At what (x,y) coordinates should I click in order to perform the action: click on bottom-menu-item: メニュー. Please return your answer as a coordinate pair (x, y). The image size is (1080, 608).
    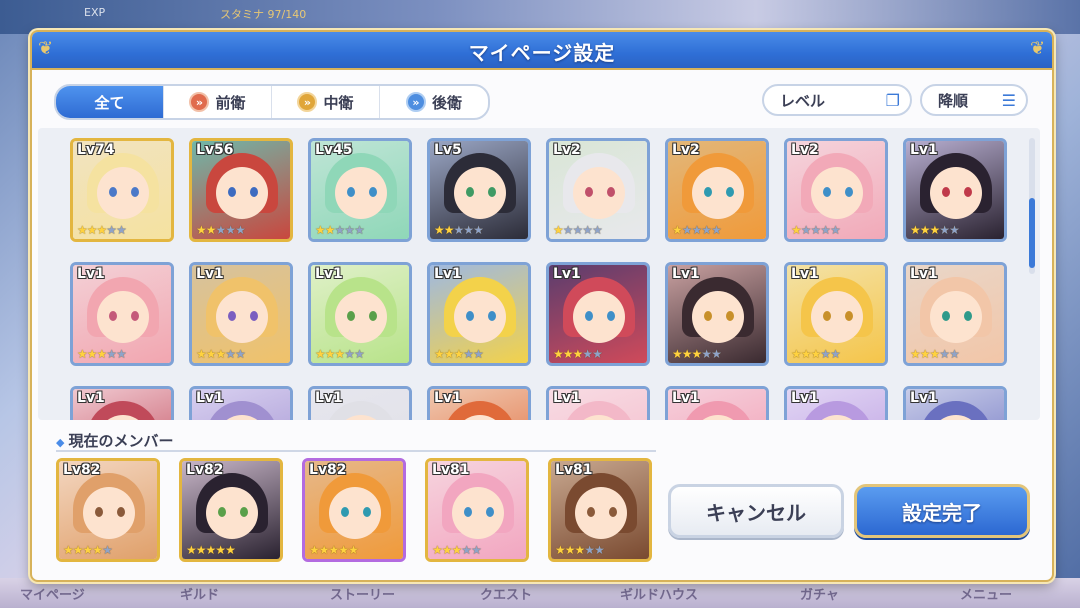
    Looking at the image, I should click on (986, 595).